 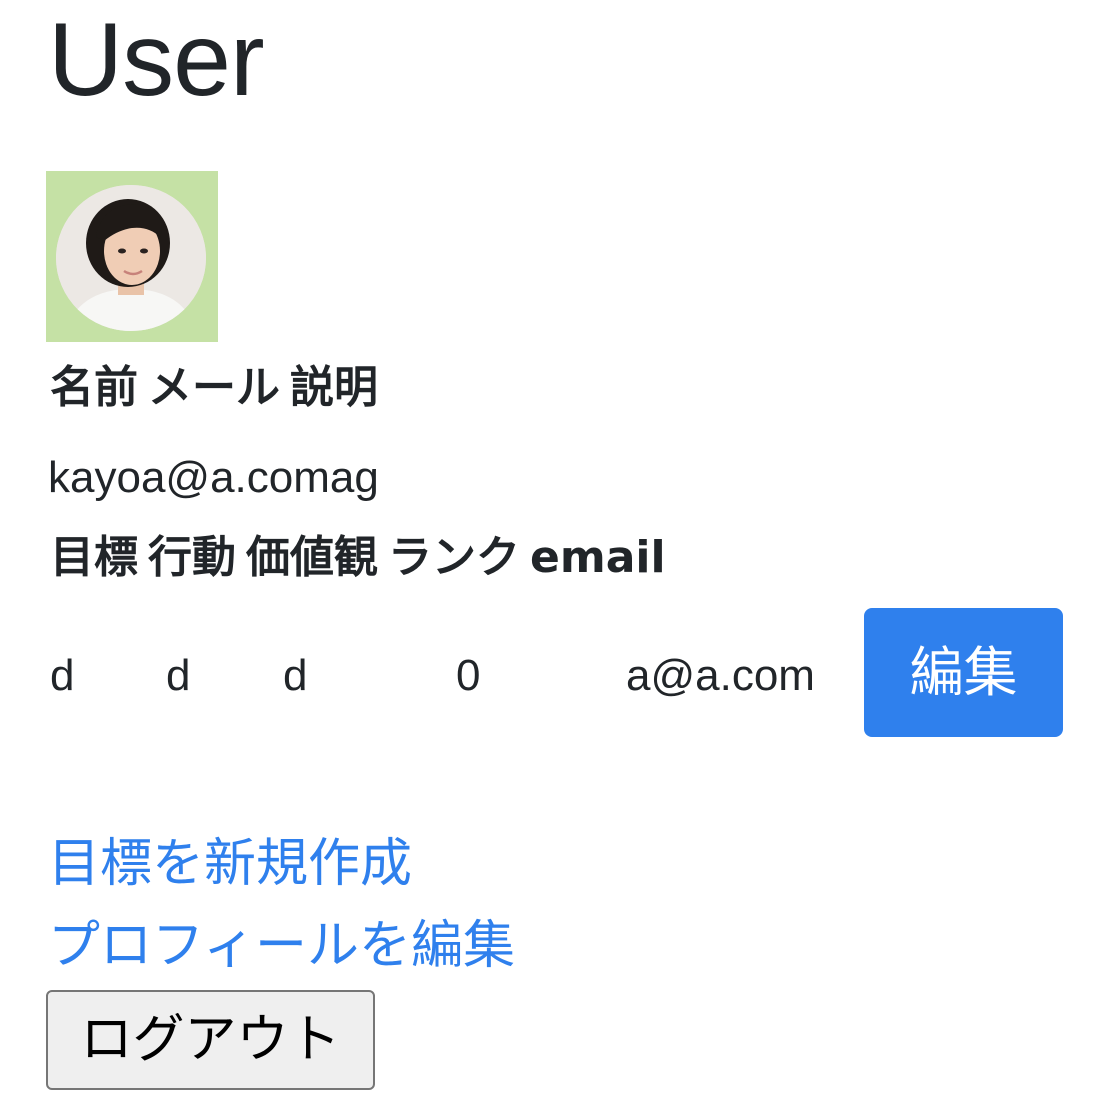 What do you see at coordinates (94, 387) in the screenshot?
I see `column-header-name: 名前` at bounding box center [94, 387].